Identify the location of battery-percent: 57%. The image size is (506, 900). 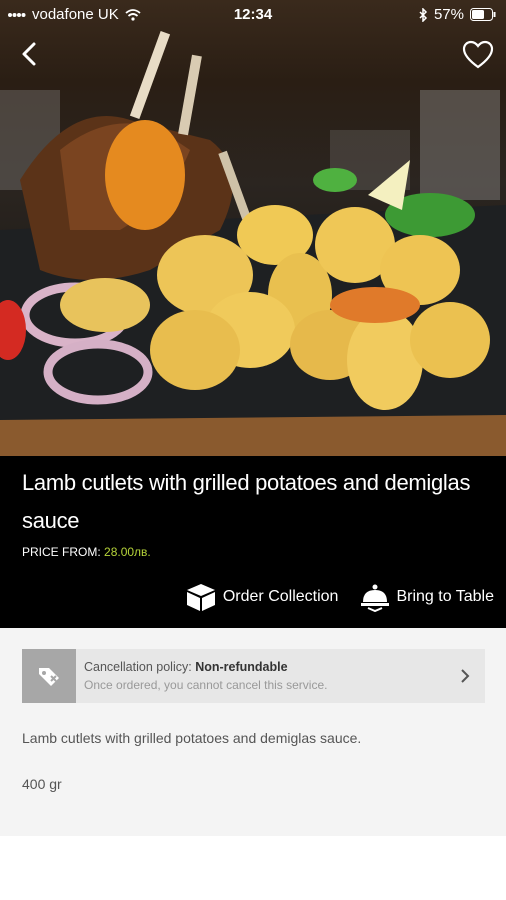
(448, 14).